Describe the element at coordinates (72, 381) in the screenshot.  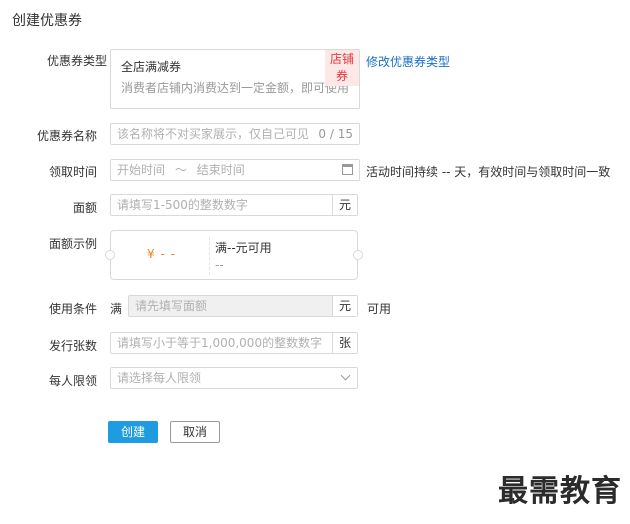
I see `per-person-limit-label: 每人限领` at that location.